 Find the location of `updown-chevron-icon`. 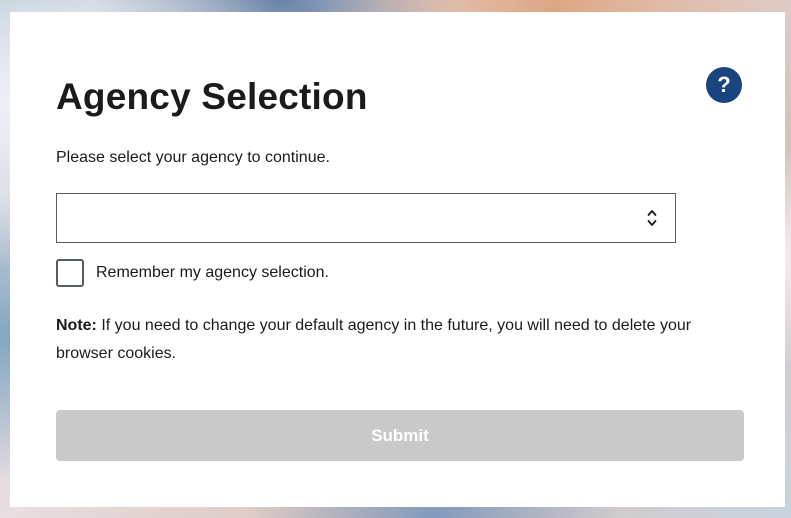

updown-chevron-icon is located at coordinates (652, 218).